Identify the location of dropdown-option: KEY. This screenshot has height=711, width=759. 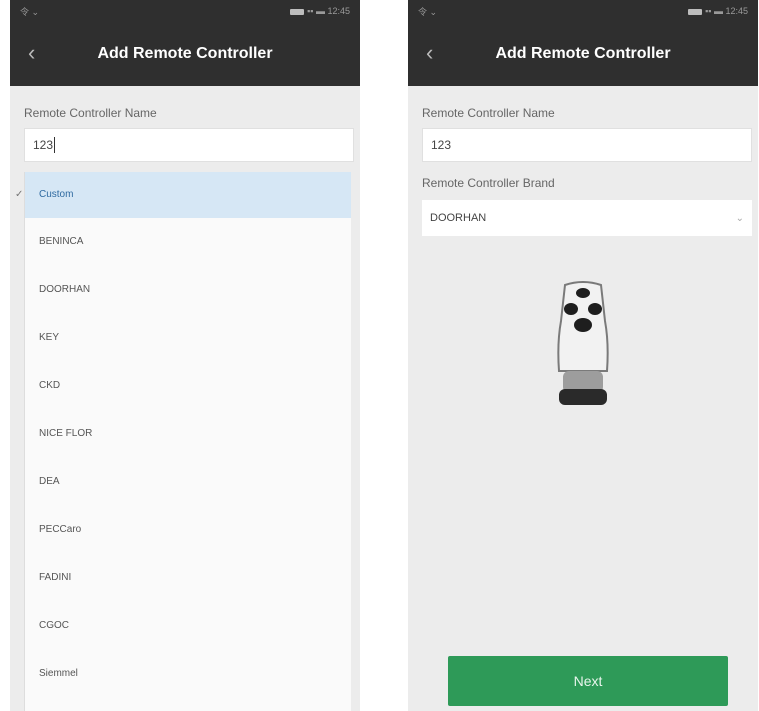
(188, 338).